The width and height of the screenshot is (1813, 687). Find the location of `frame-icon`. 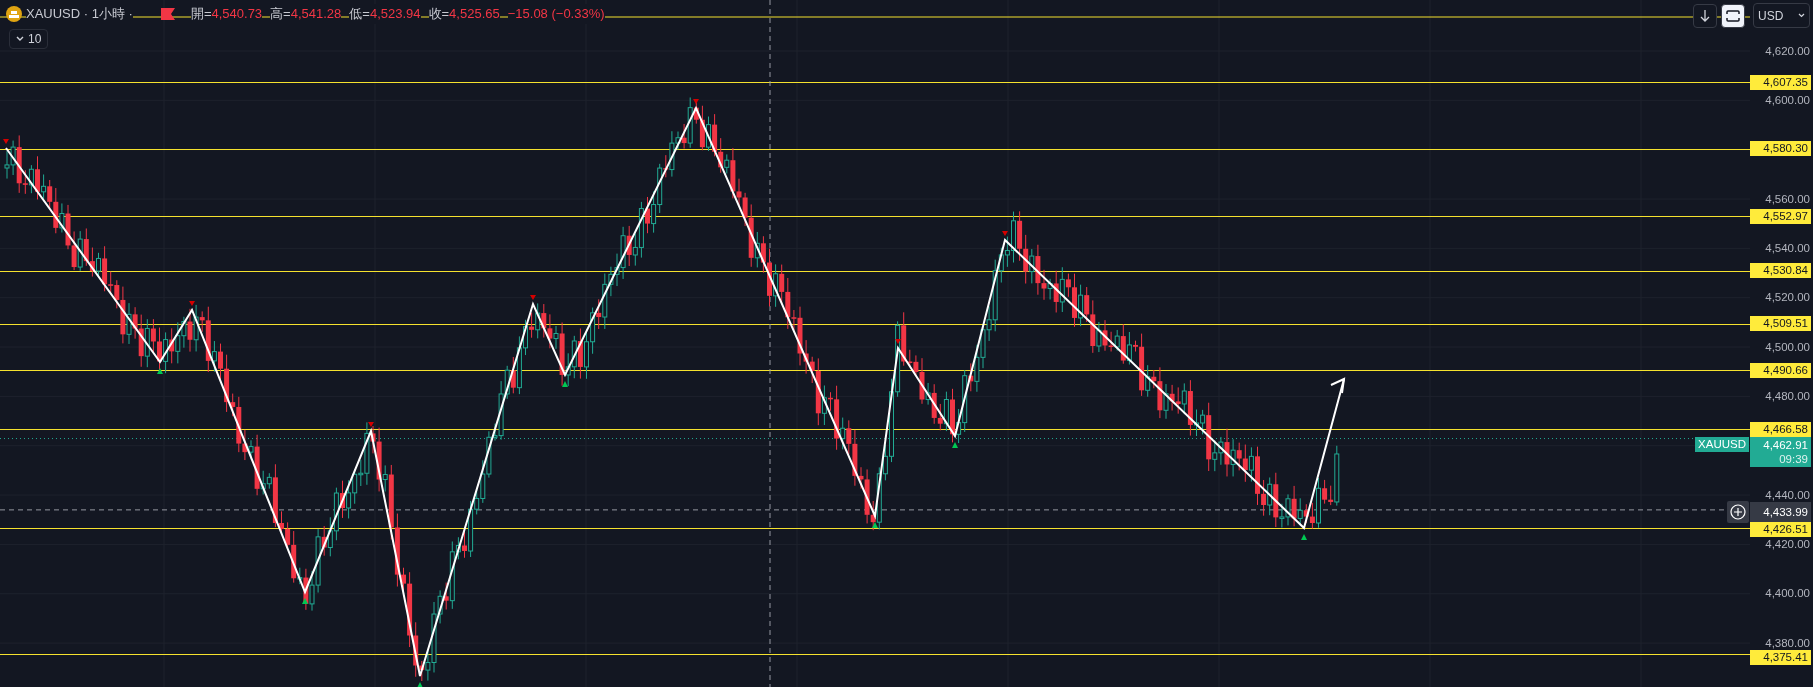

frame-icon is located at coordinates (1733, 16).